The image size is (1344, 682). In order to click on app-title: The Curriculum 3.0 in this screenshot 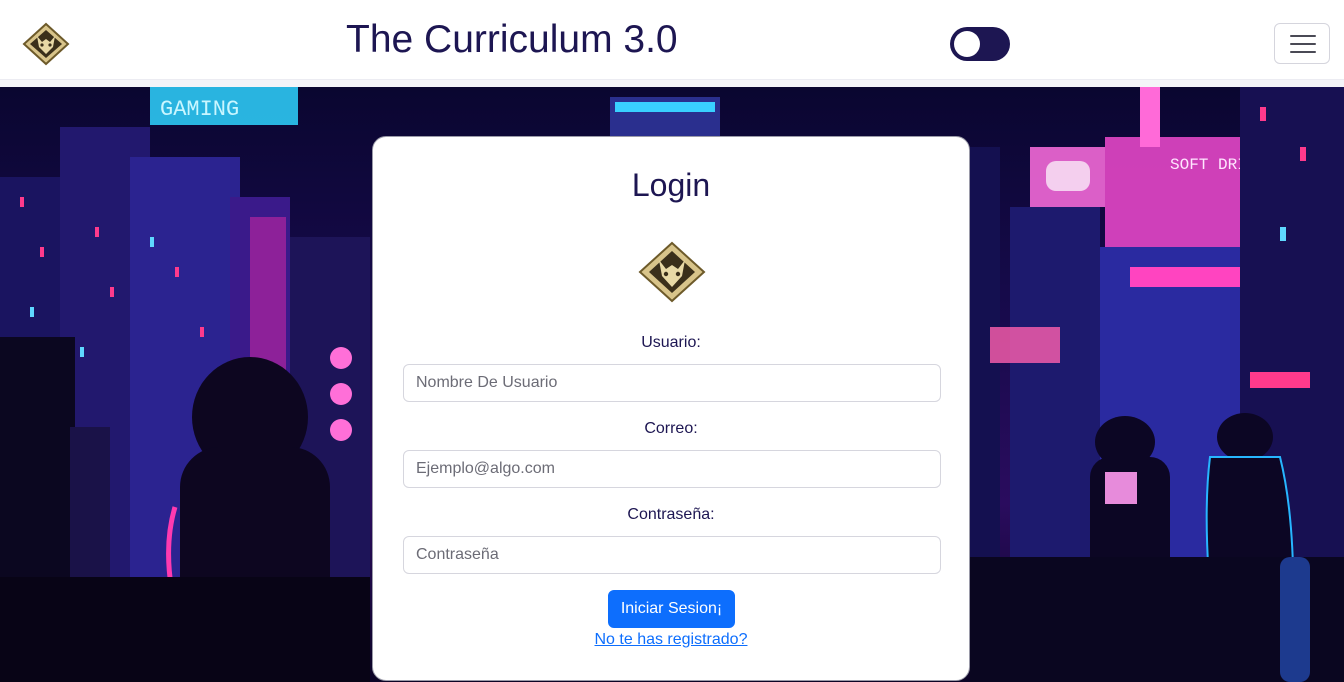, I will do `click(512, 39)`.